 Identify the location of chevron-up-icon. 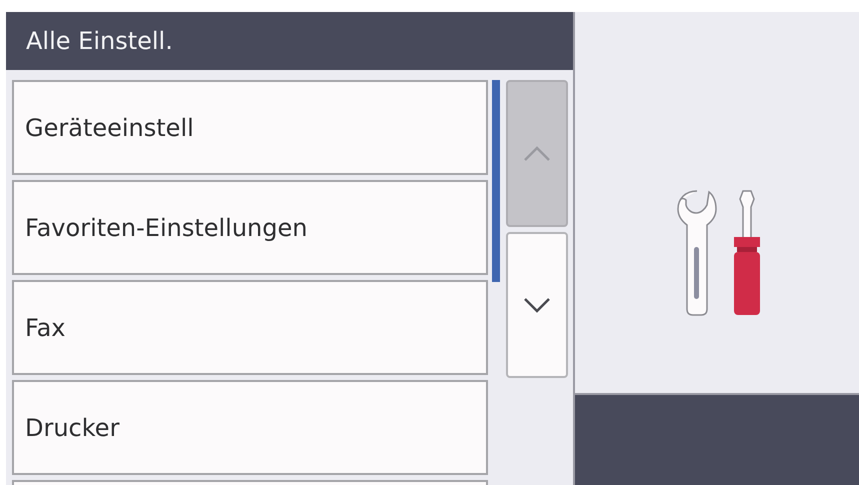
(537, 154).